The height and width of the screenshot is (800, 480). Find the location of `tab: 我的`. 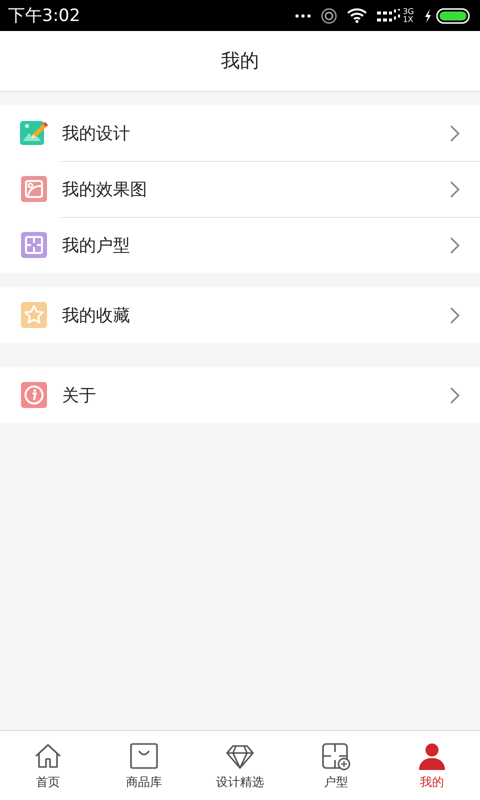

tab: 我的 is located at coordinates (432, 765).